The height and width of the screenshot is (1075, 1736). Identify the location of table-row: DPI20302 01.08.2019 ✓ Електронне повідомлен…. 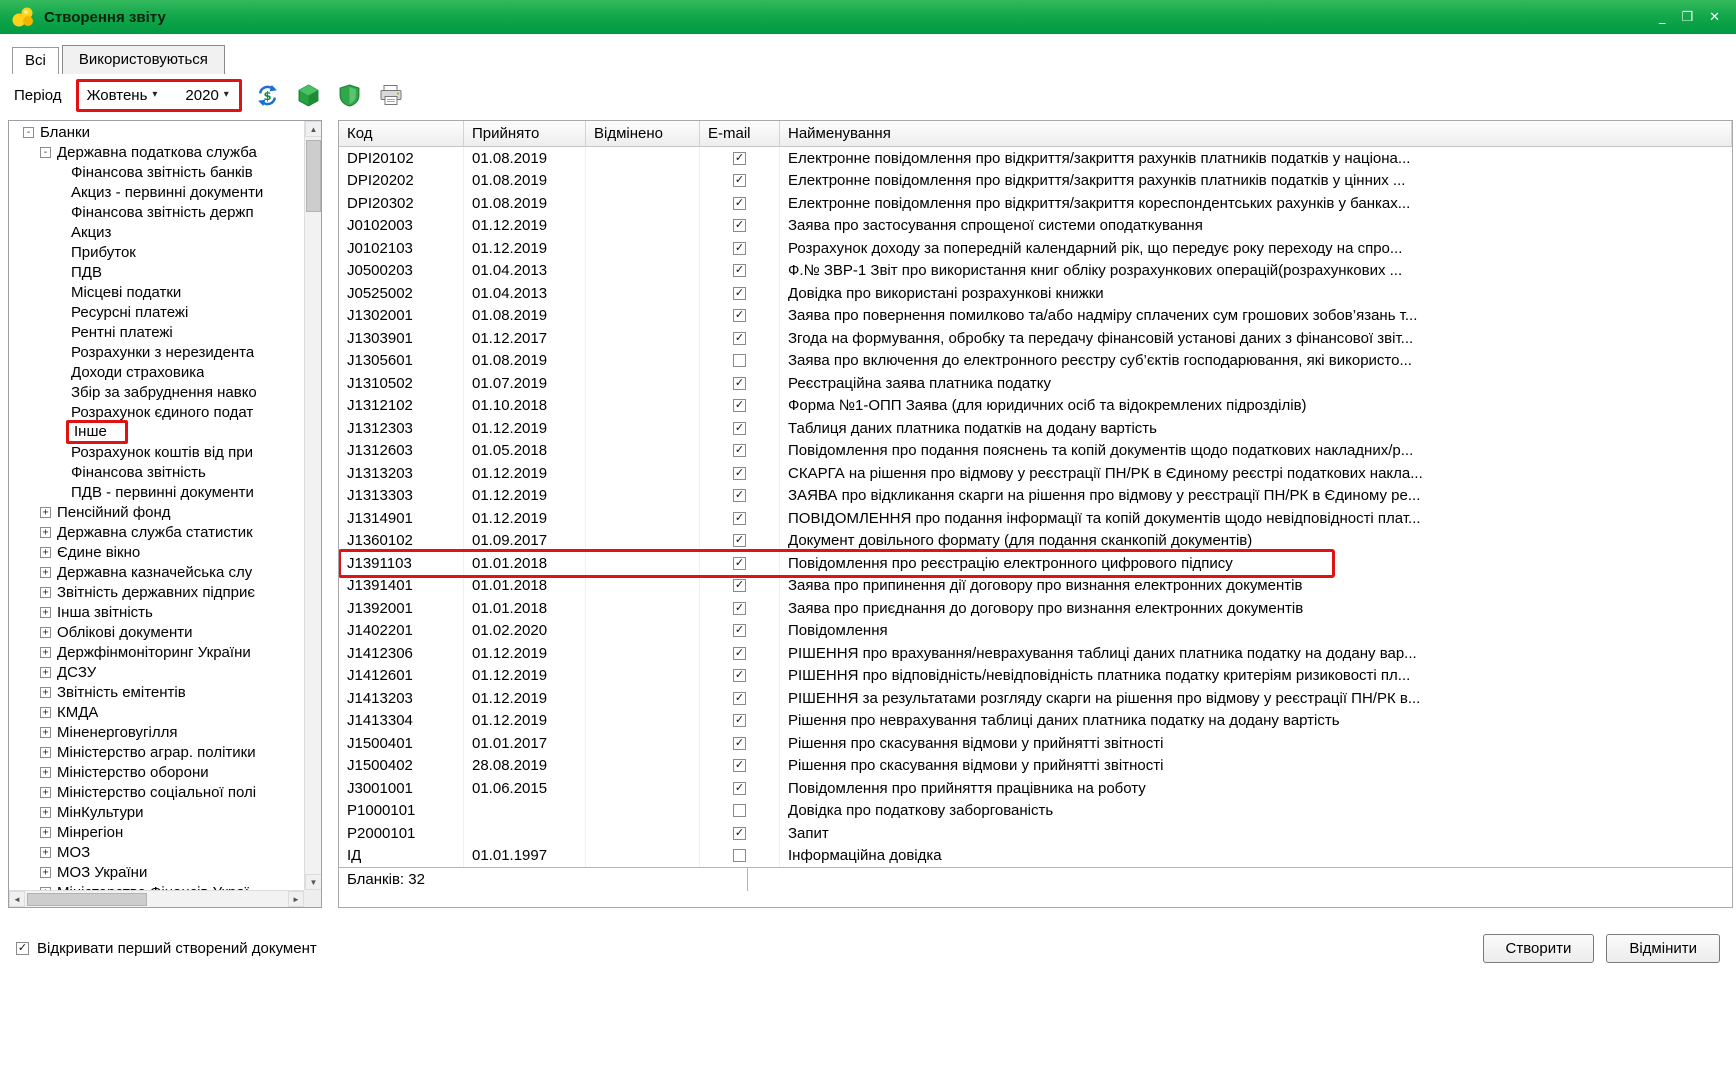
(1035, 203).